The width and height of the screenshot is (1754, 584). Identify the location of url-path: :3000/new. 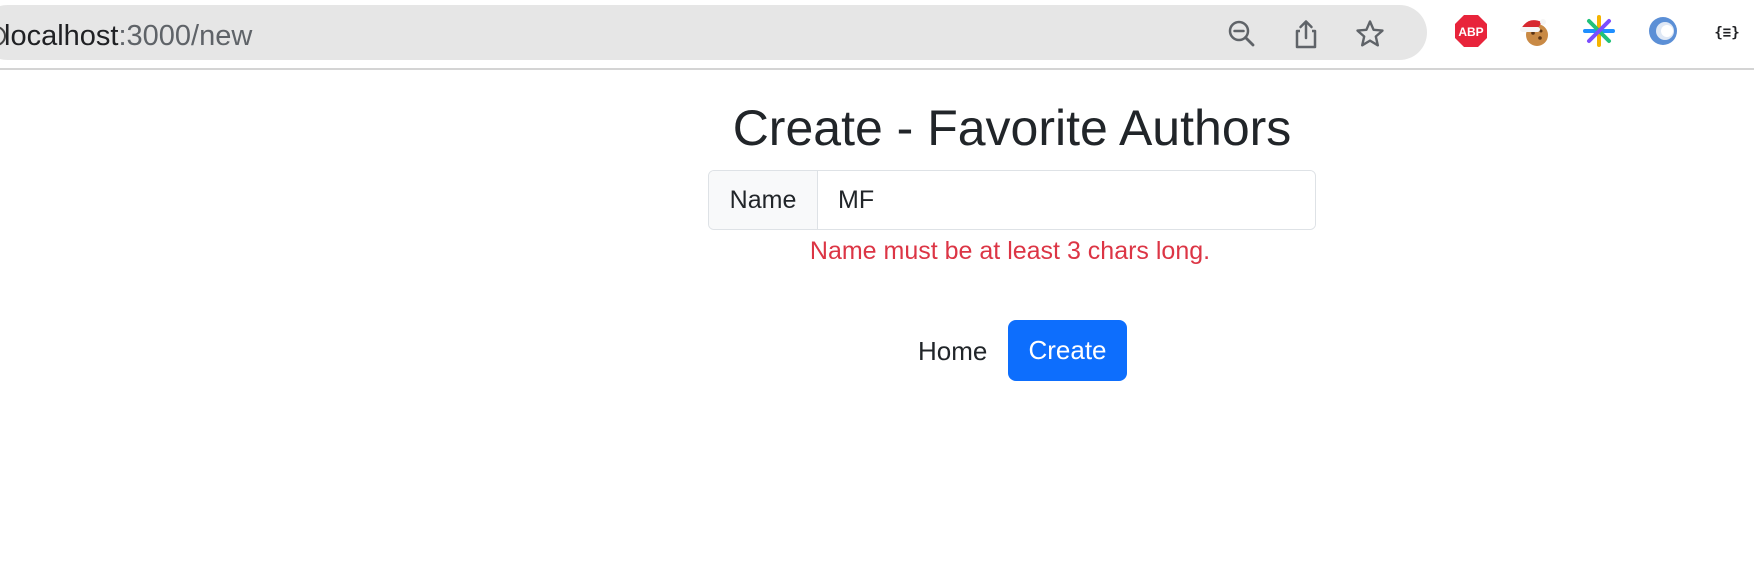
(185, 36).